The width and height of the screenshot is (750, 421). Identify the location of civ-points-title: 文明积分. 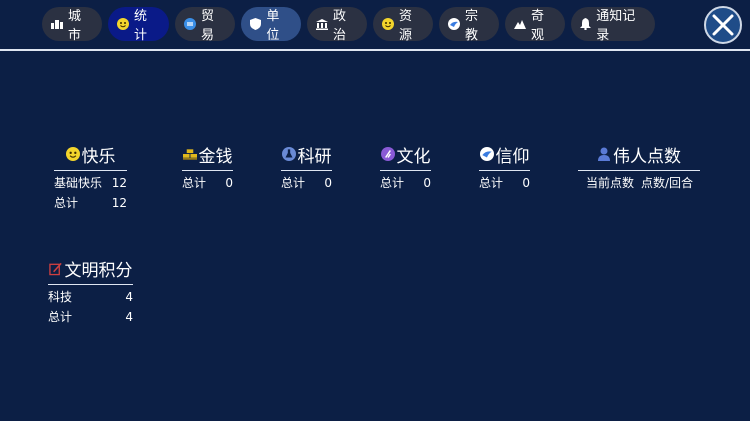
(98, 270).